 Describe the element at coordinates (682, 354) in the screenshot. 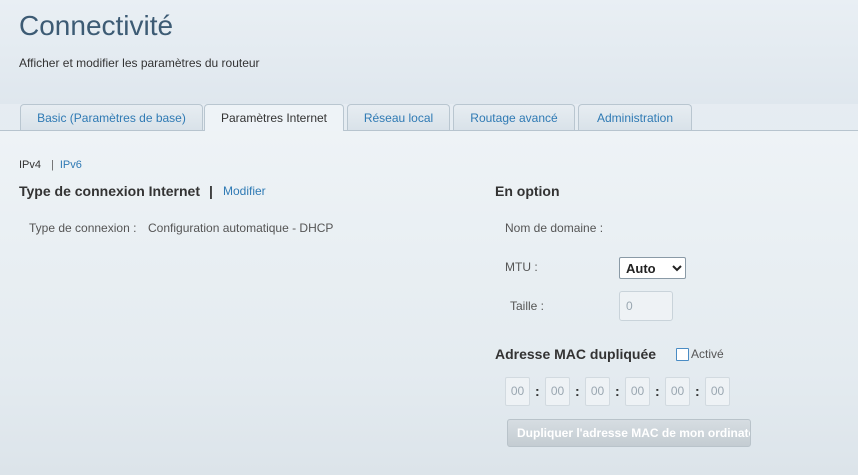

I see `mac-clone-enabled-checkbox` at that location.